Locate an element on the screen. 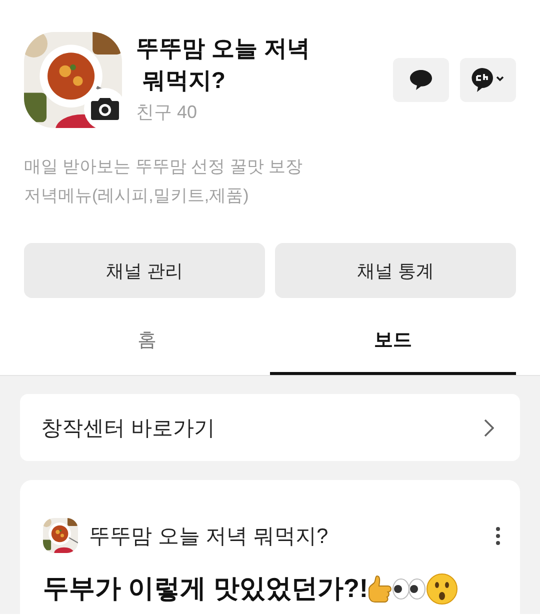 This screenshot has width=540, height=616. post-title: 두부가 이렇게 맛있었던가?! is located at coordinates (205, 588).